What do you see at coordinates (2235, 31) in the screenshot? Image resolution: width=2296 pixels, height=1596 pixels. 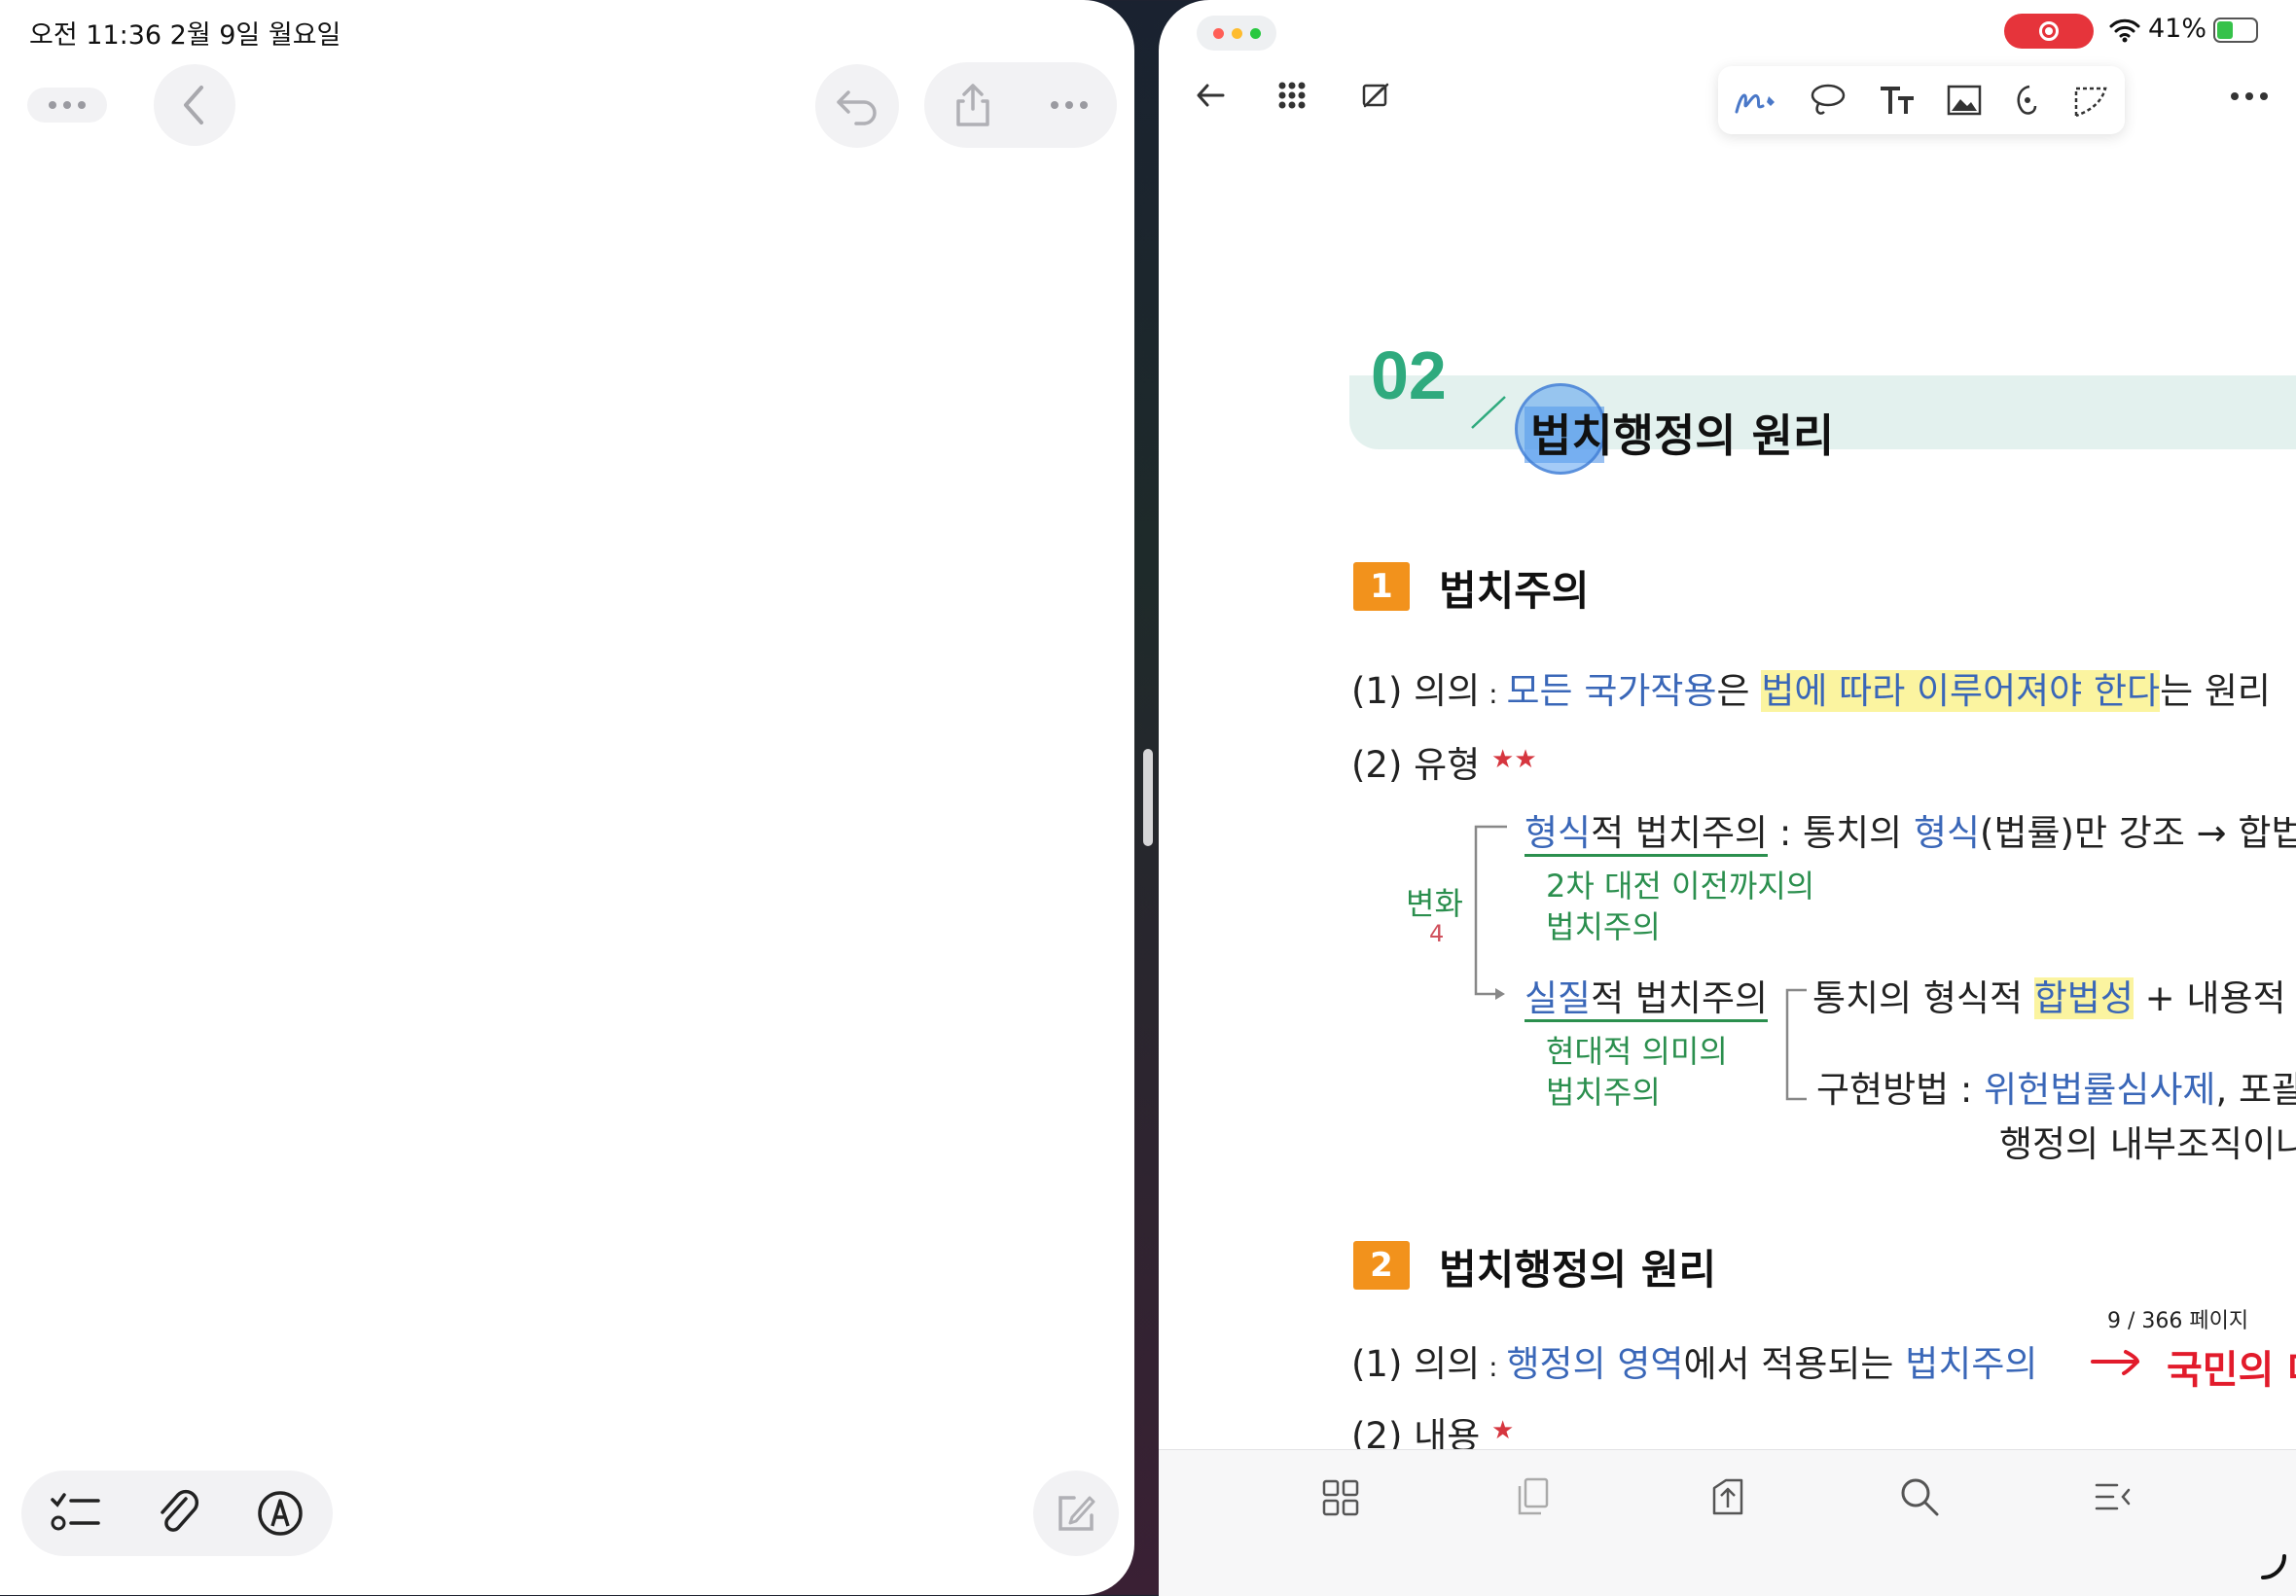 I see `battery-icon` at bounding box center [2235, 31].